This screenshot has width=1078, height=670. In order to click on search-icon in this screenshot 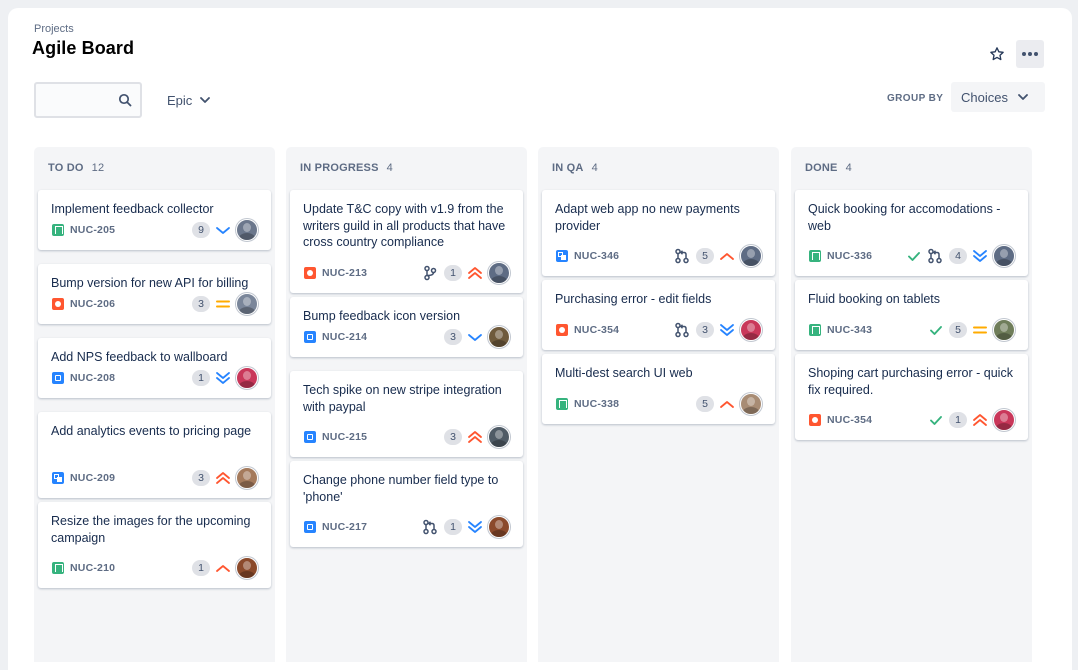, I will do `click(125, 102)`.